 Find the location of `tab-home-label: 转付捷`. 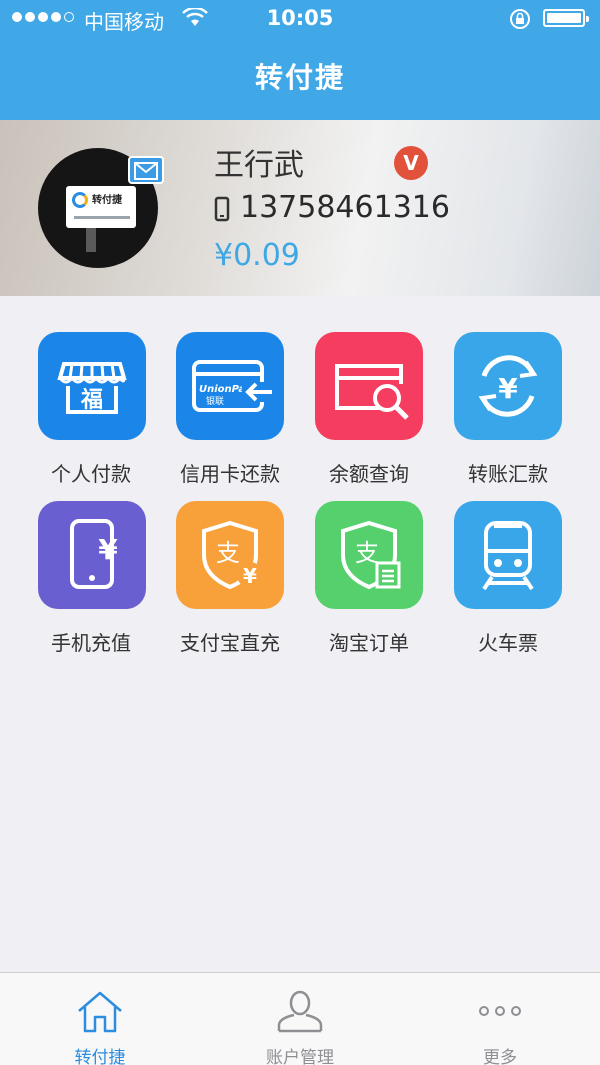

tab-home-label: 转付捷 is located at coordinates (100, 1056).